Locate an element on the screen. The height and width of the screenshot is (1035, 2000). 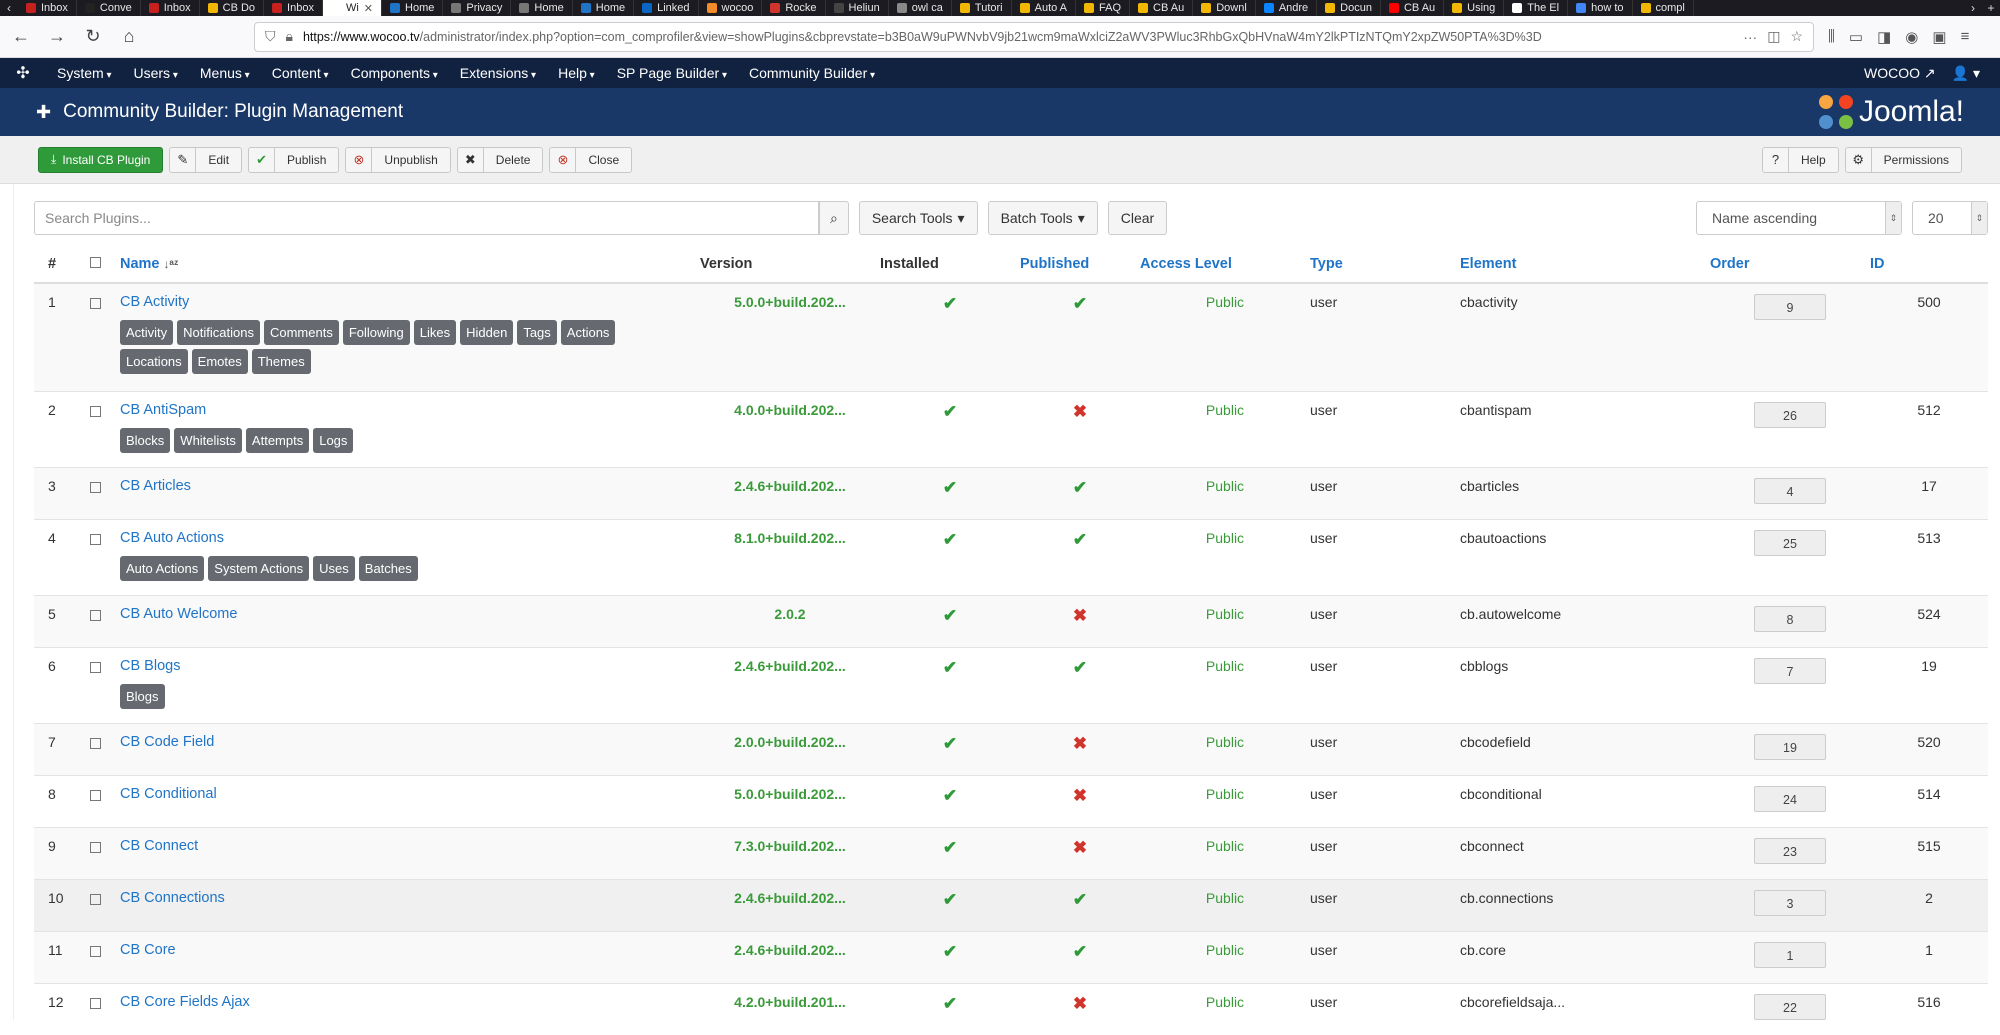
plugin-name-link: CB AntiSpam is located at coordinates (410, 412).